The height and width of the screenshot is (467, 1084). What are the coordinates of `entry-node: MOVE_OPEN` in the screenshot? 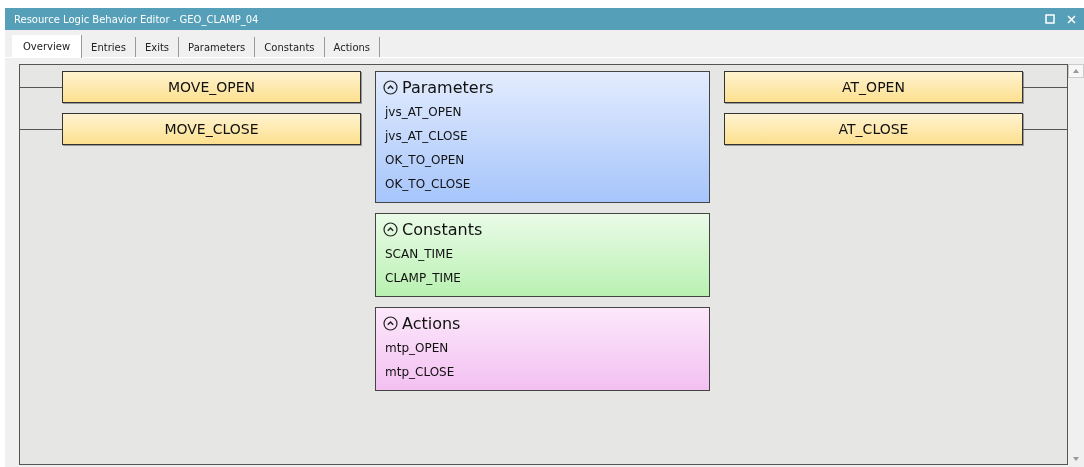 It's located at (211, 87).